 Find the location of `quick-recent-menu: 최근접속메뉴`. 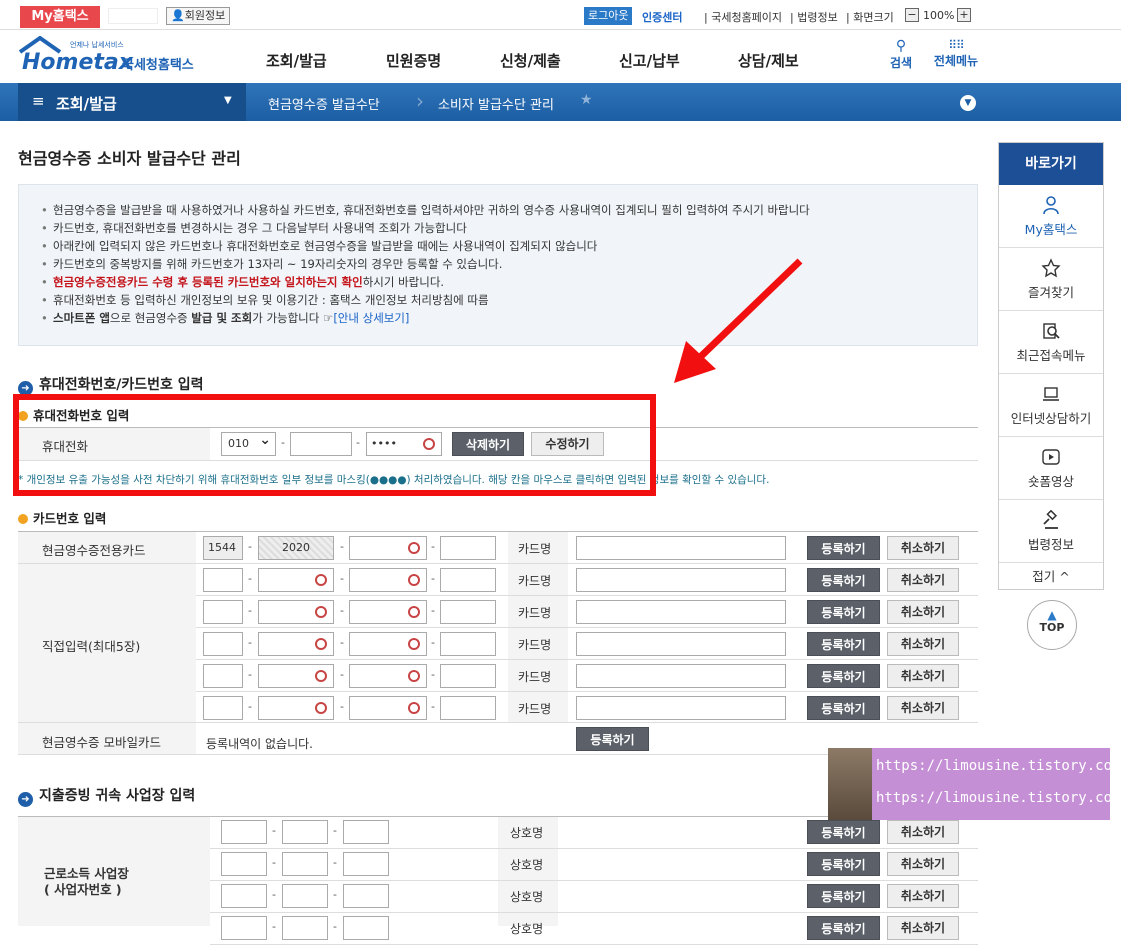

quick-recent-menu: 최근접속메뉴 is located at coordinates (1051, 342).